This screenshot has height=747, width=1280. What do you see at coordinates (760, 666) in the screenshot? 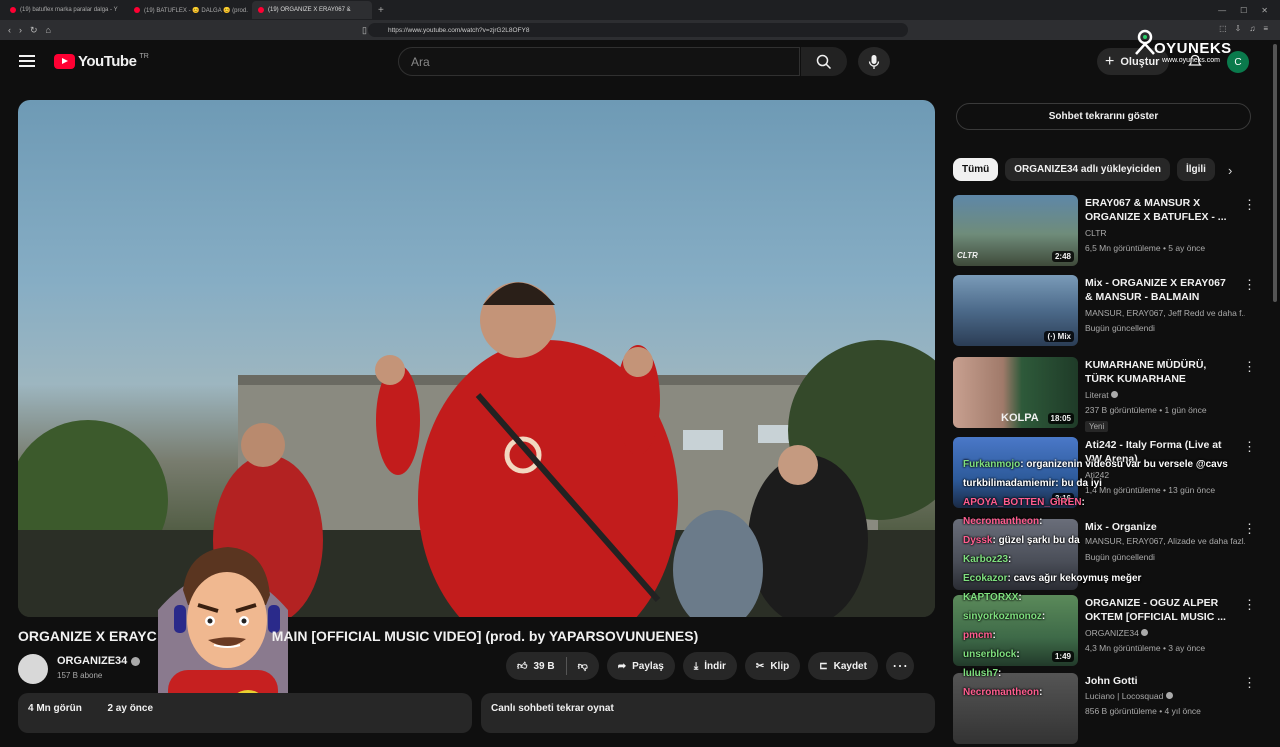
I see `scissors-icon: ✂` at bounding box center [760, 666].